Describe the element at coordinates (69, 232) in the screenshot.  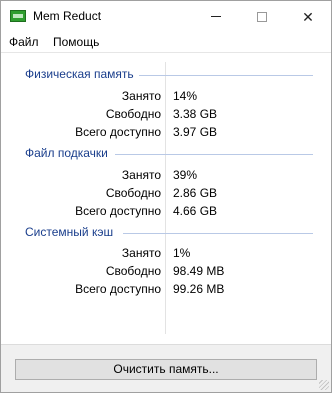
I see `group-header-system-cache: Системный кэш` at that location.